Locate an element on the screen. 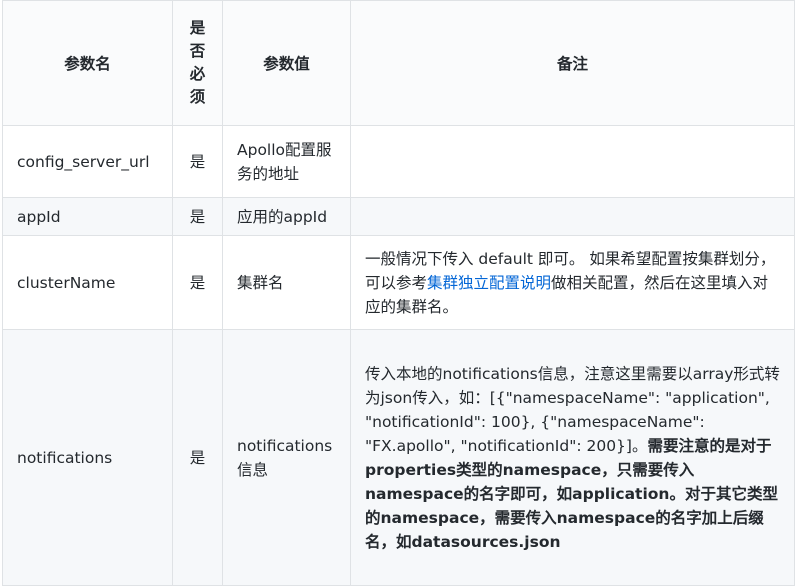 Image resolution: width=800 pixels, height=588 pixels. header-param-name: 参数名 is located at coordinates (88, 63).